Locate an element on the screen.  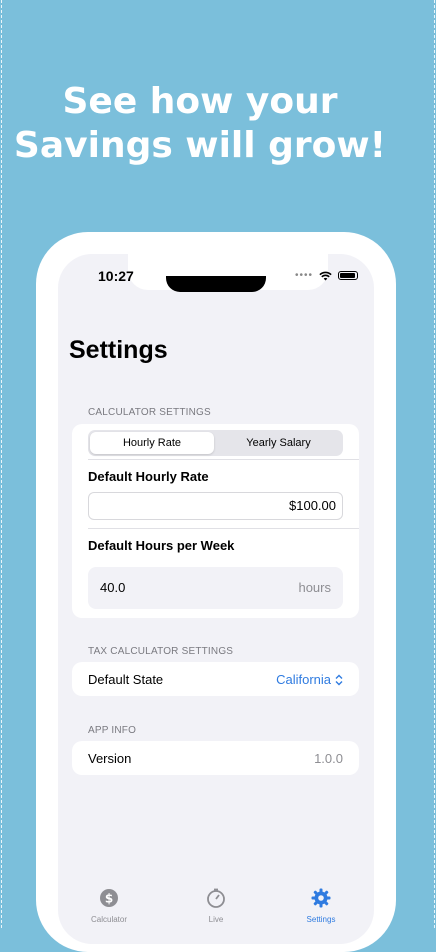
state-picker: California is located at coordinates (309, 679).